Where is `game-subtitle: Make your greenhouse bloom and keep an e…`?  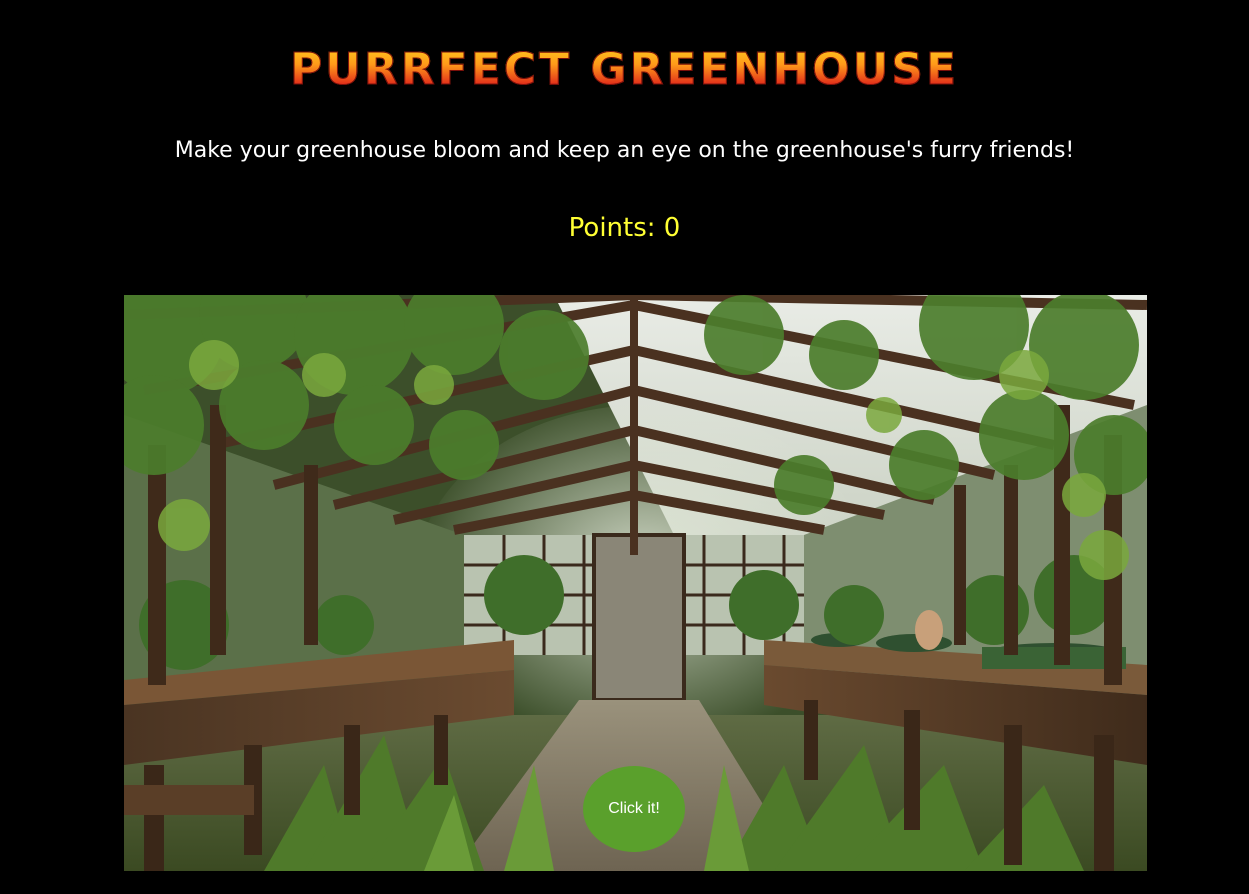 game-subtitle: Make your greenhouse bloom and keep an e… is located at coordinates (624, 150).